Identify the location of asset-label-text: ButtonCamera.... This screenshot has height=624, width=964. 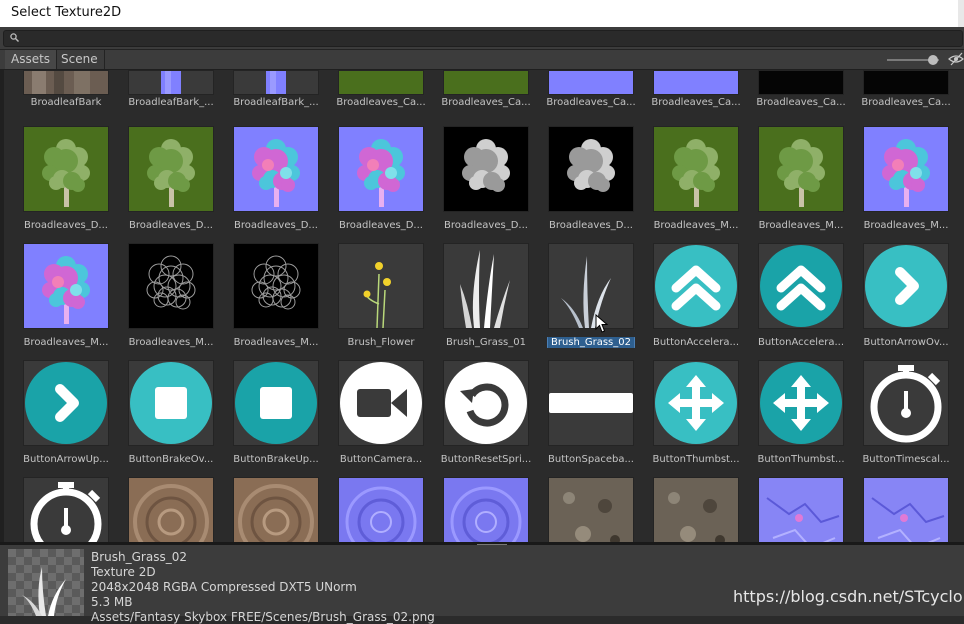
(381, 459).